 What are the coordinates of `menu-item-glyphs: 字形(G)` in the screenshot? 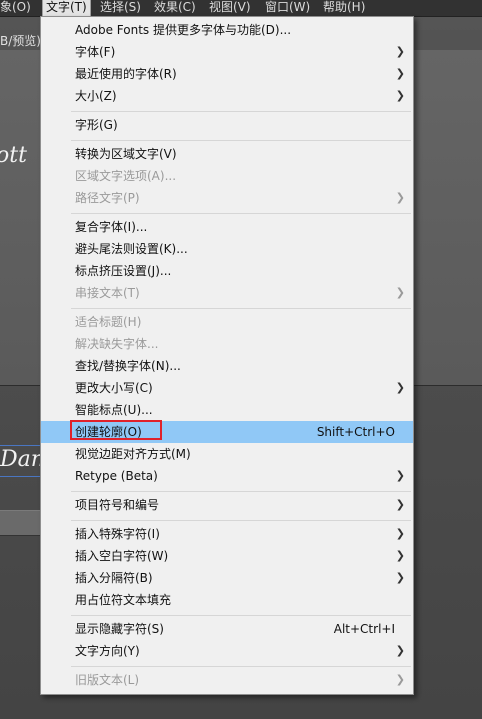 It's located at (227, 125).